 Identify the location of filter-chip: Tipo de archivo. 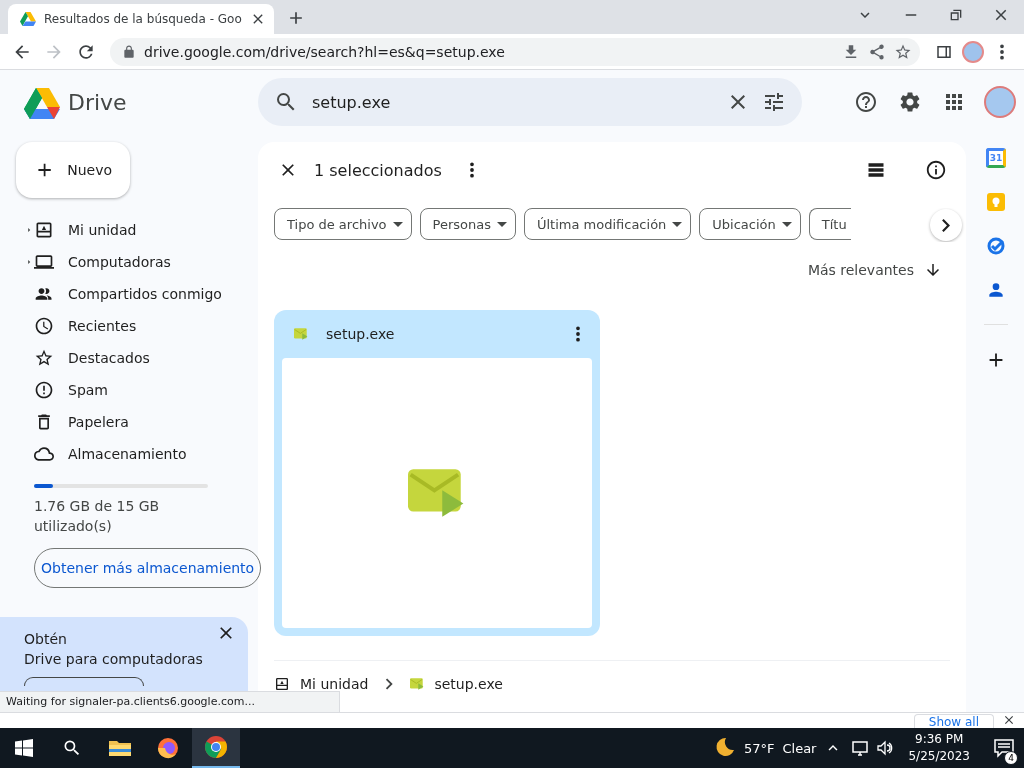
(343, 224).